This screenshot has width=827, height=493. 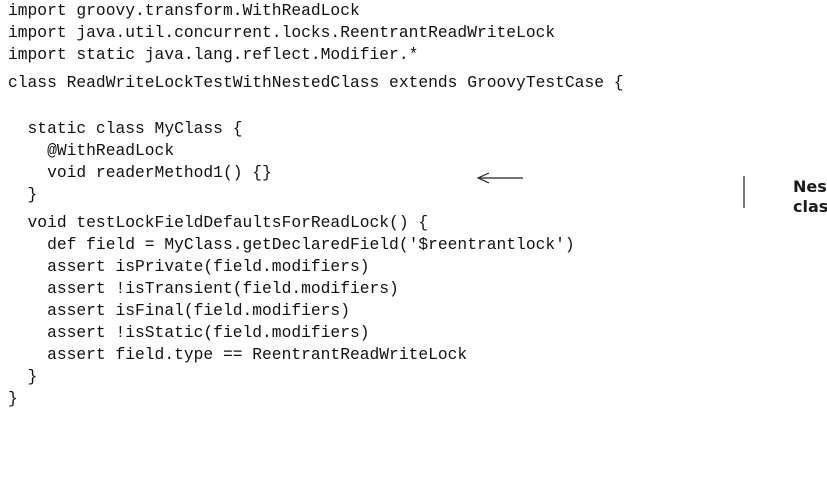 What do you see at coordinates (184, 10) in the screenshot?
I see `code-line: import groovy.transform.WithReadLock` at bounding box center [184, 10].